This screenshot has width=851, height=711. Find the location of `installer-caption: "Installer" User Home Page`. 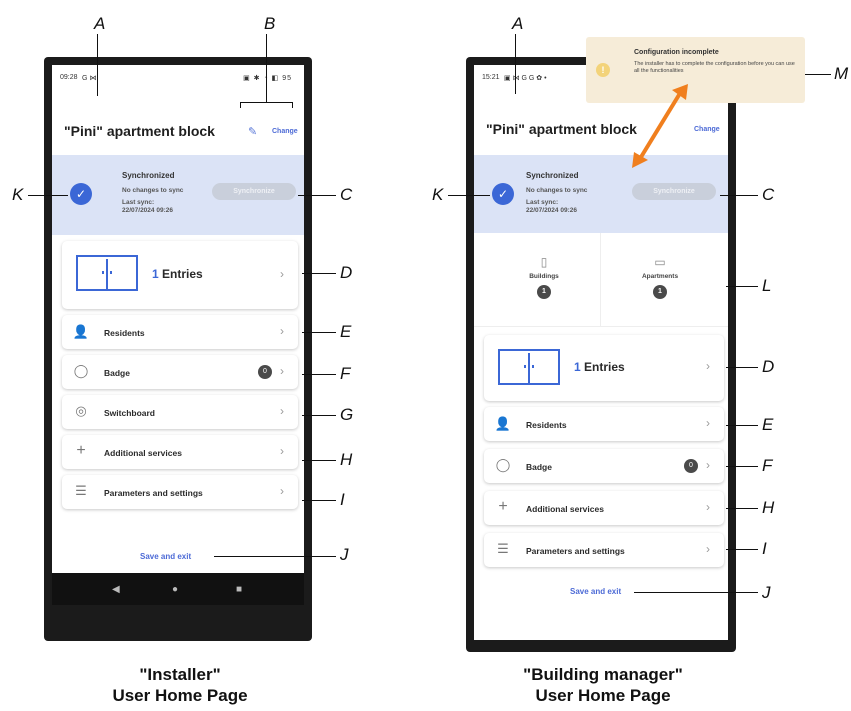

installer-caption: "Installer" User Home Page is located at coordinates (180, 685).